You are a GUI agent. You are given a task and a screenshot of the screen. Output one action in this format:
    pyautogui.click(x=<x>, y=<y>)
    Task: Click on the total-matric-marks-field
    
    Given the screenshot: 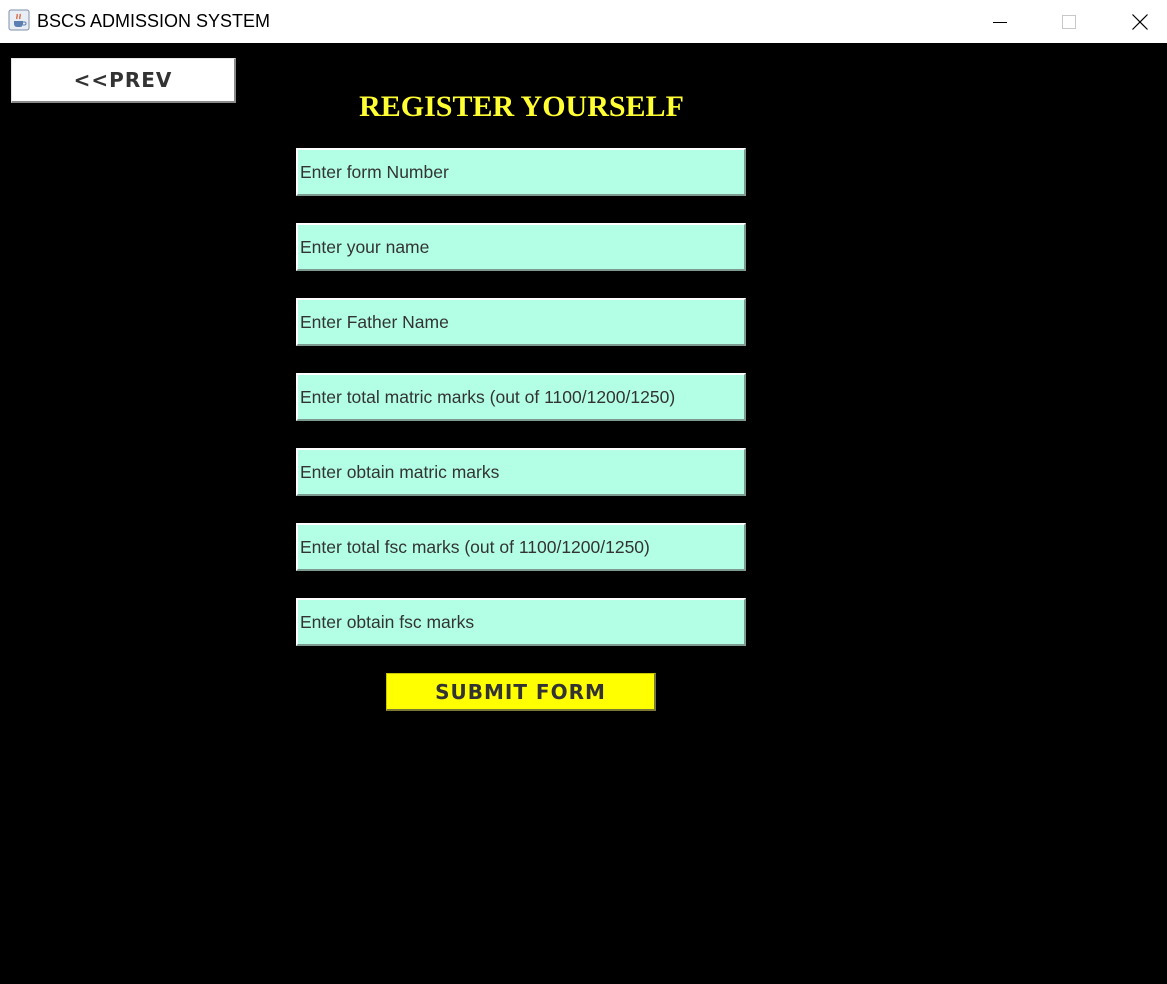 What is the action you would take?
    pyautogui.click(x=521, y=397)
    